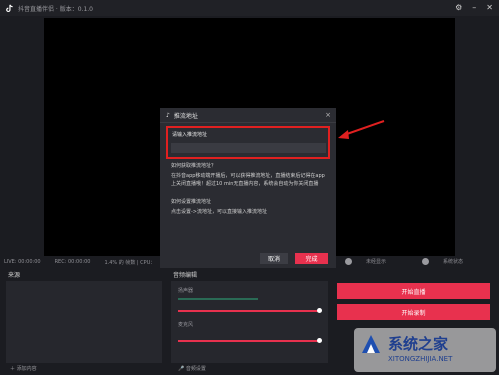 This screenshot has width=499, height=375. I want to click on mic-volume-knob, so click(319, 340).